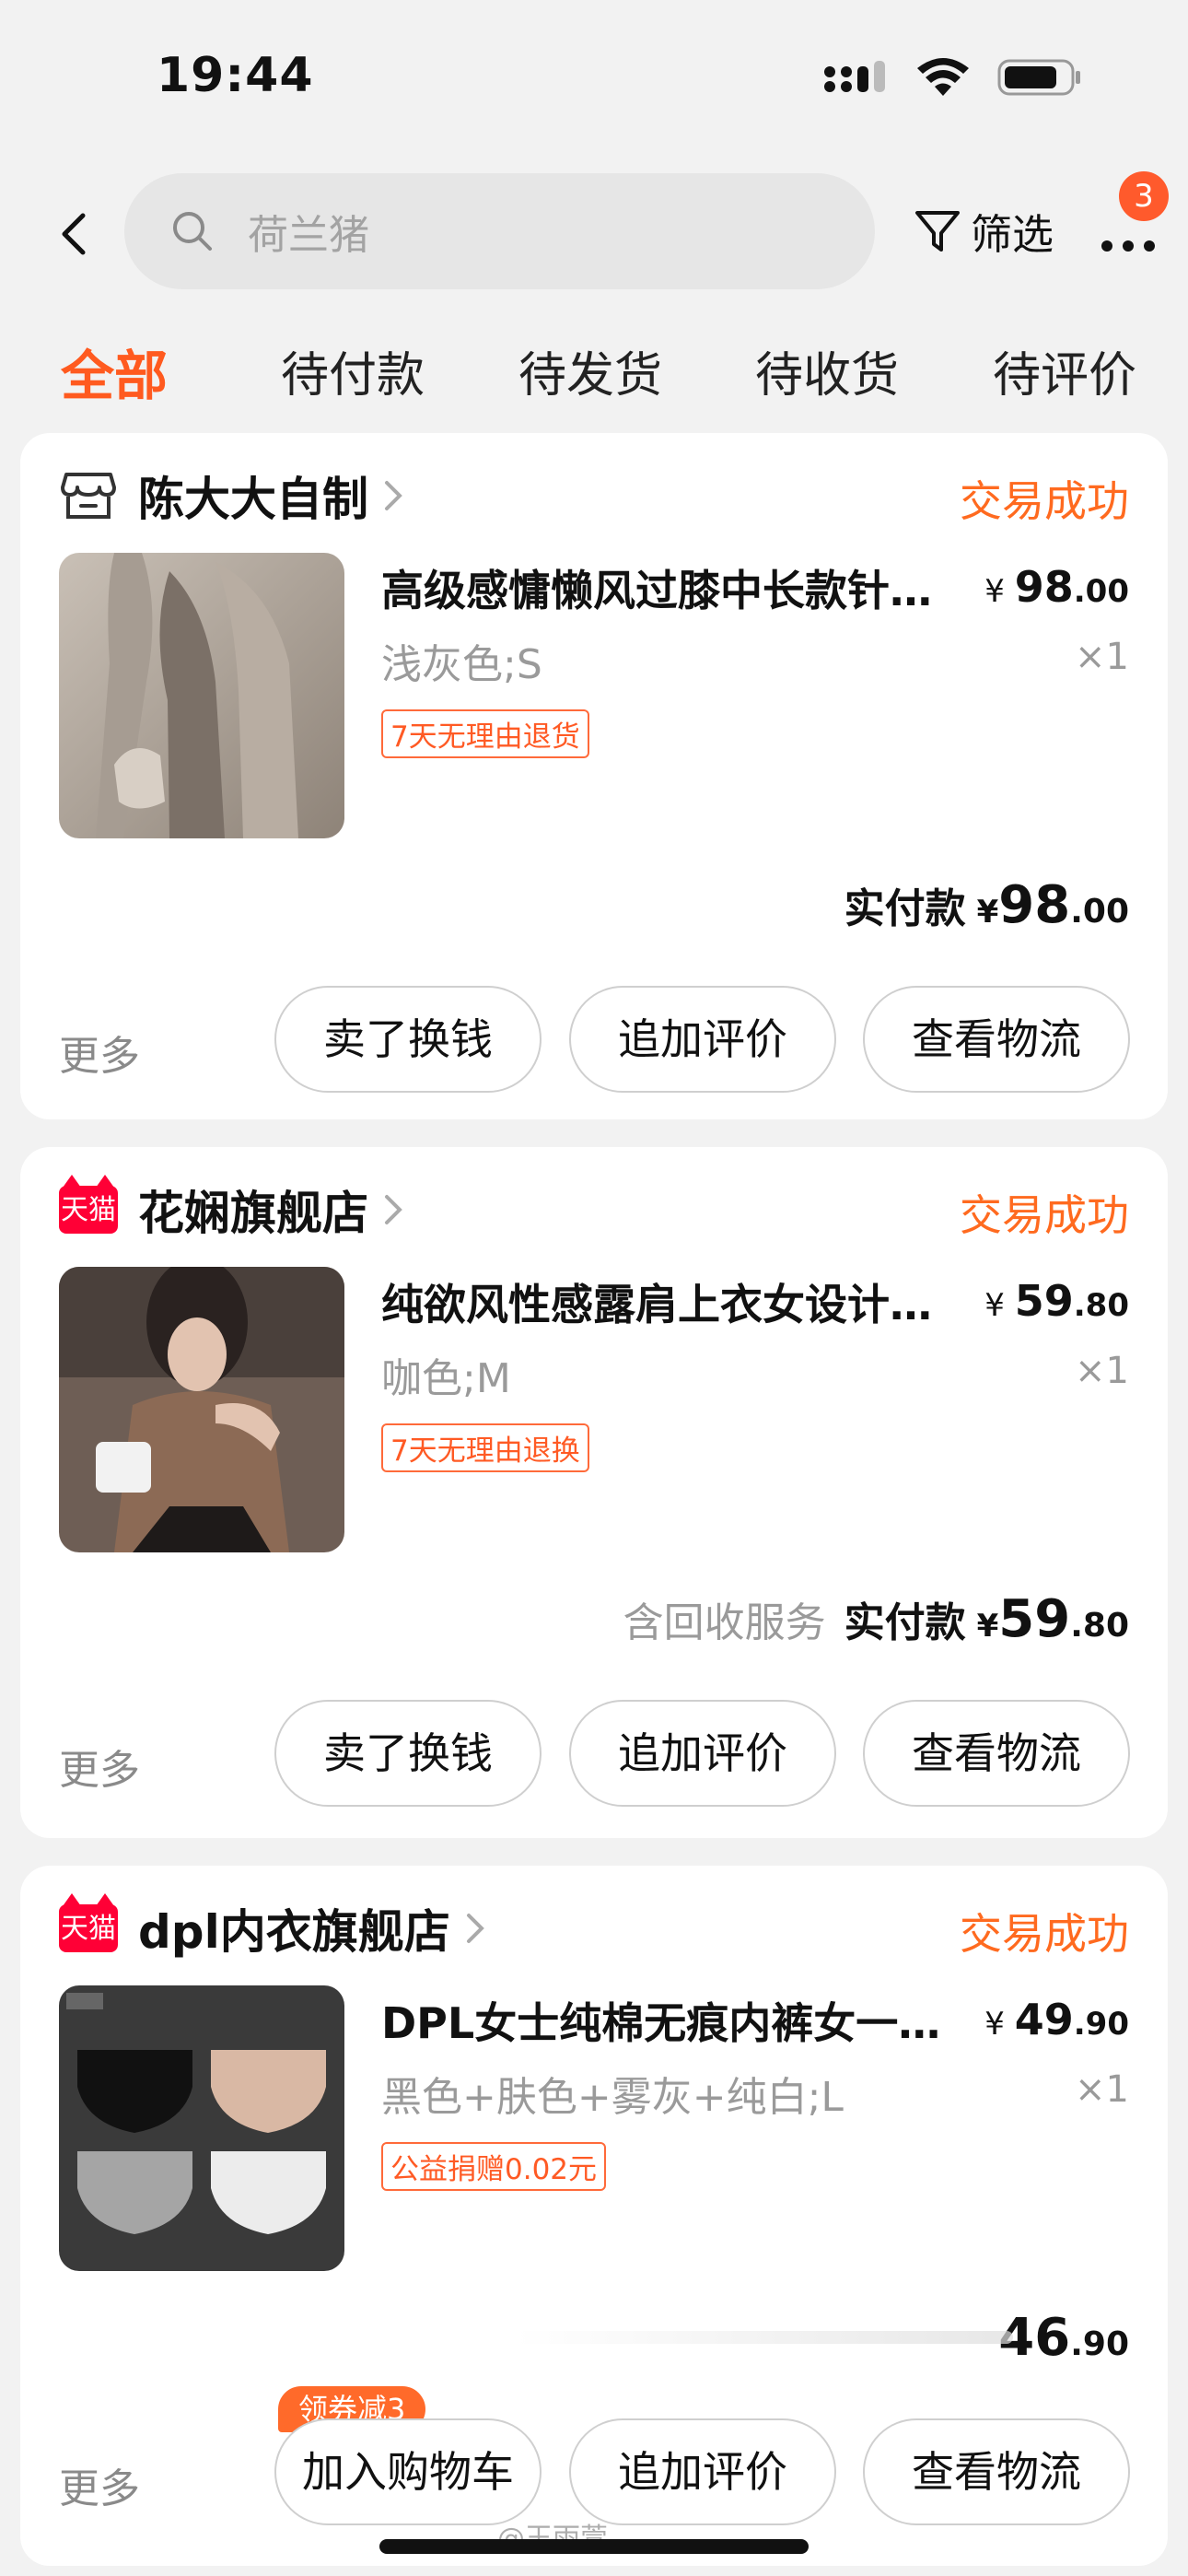  I want to click on shop-header: 天猫 dpl内衣旗舰店 交易成功, so click(594, 1928).